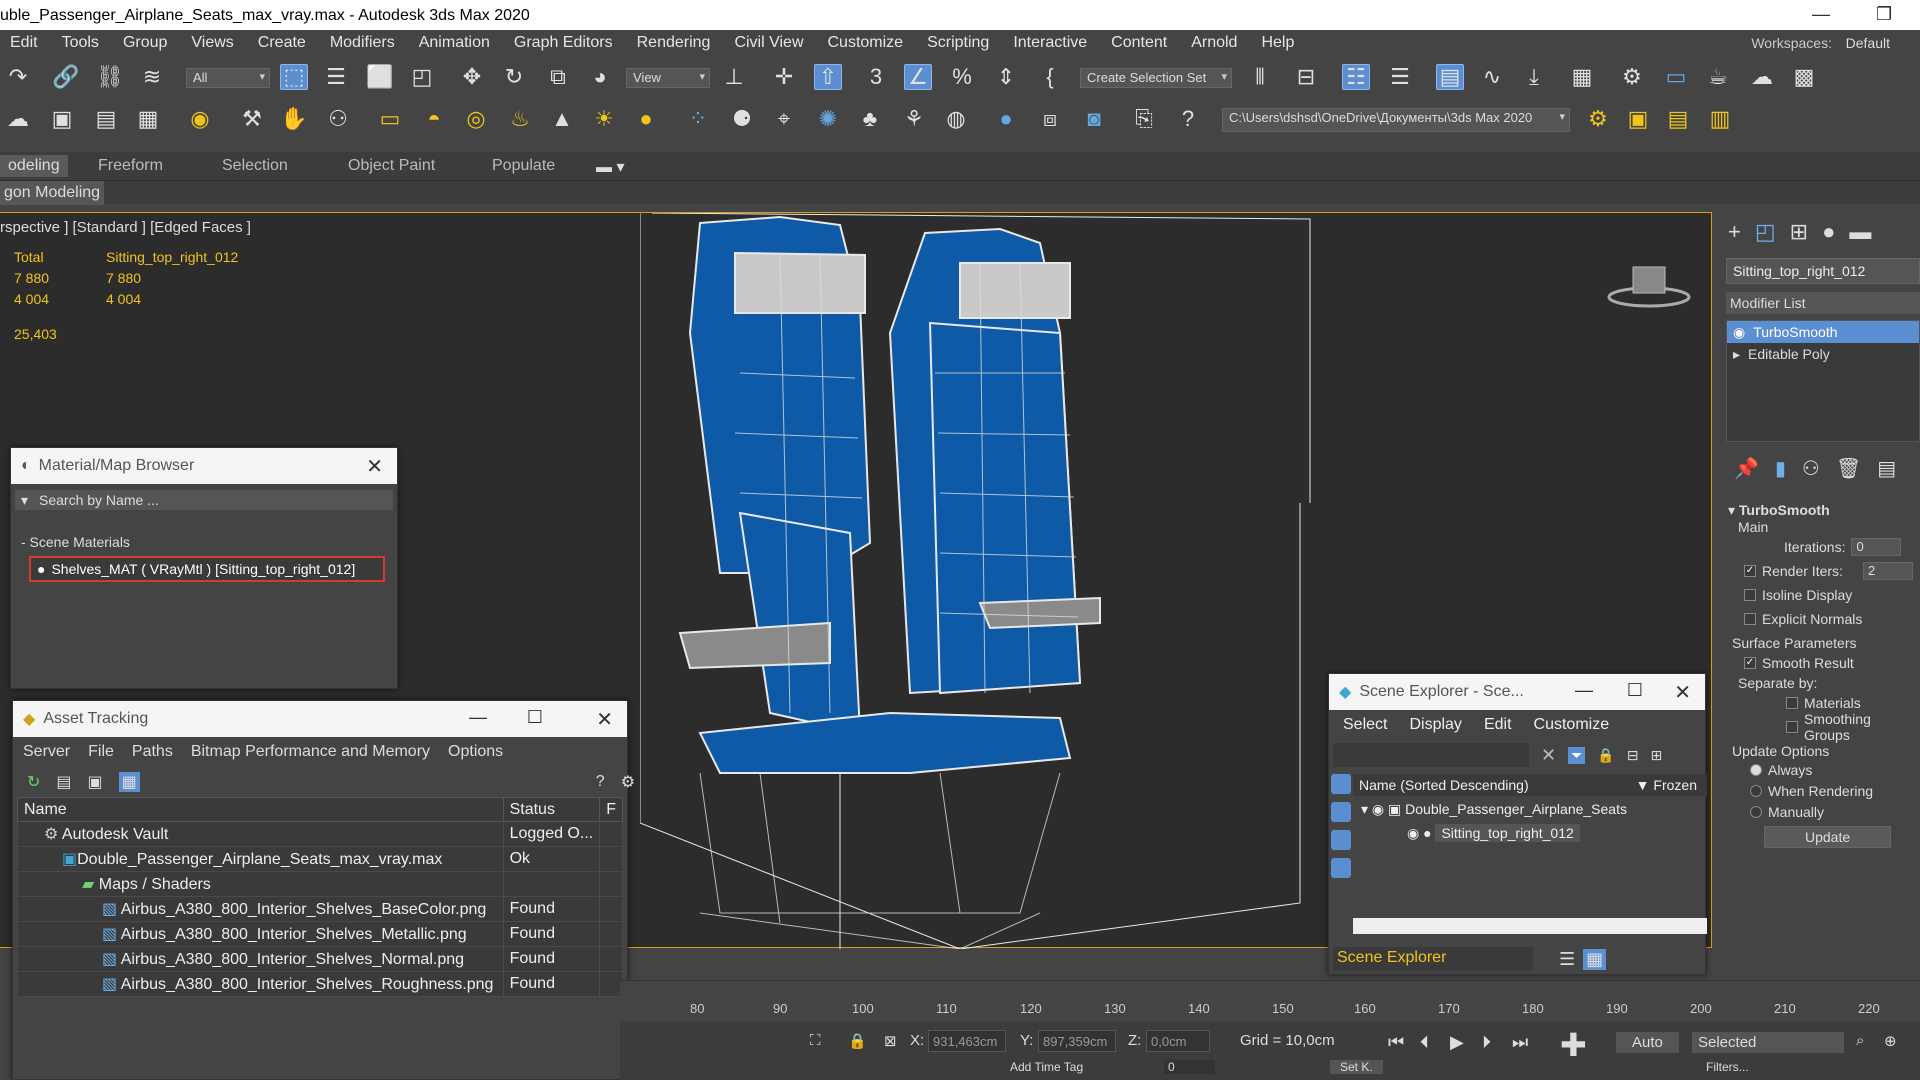 Image resolution: width=1920 pixels, height=1080 pixels. Describe the element at coordinates (1584, 690) in the screenshot. I see `minimize-icon: —` at that location.